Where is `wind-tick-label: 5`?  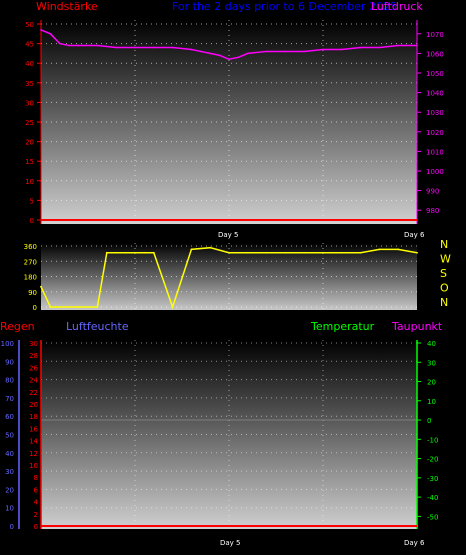
wind-tick-label: 5 is located at coordinates (32, 201).